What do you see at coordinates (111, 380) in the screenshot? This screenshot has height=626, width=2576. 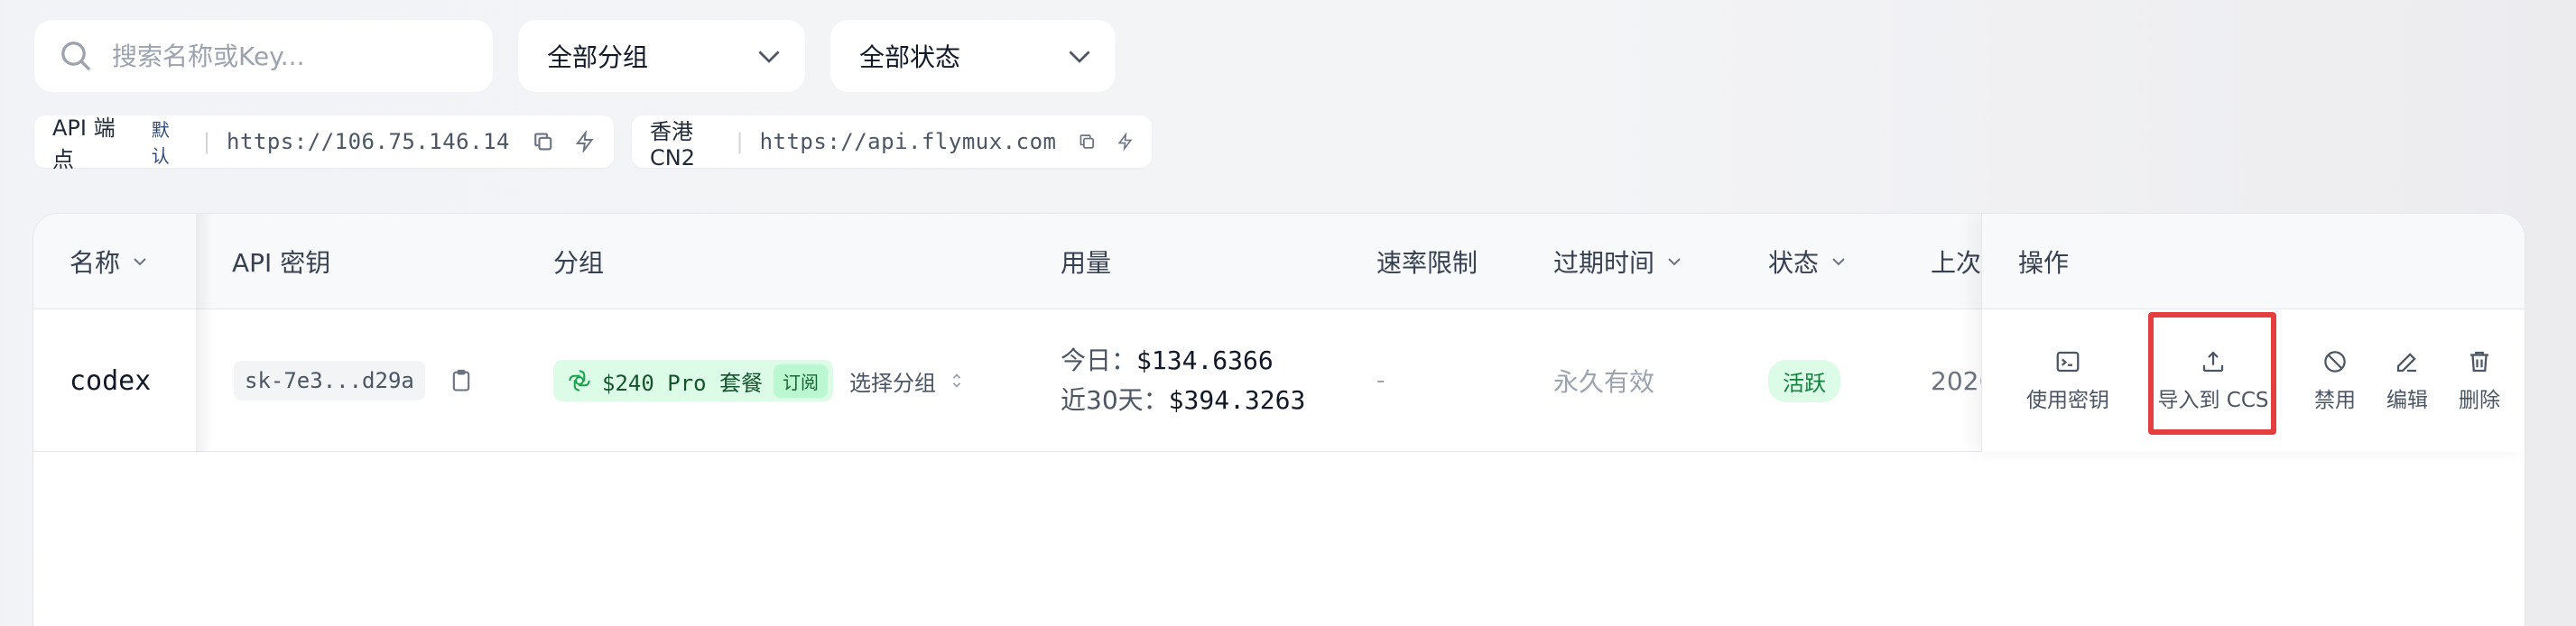 I see `key-name: codex` at bounding box center [111, 380].